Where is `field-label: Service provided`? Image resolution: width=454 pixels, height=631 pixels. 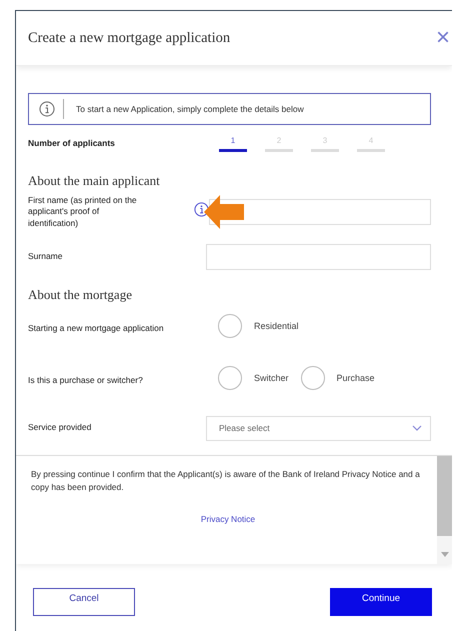 field-label: Service provided is located at coordinates (60, 428).